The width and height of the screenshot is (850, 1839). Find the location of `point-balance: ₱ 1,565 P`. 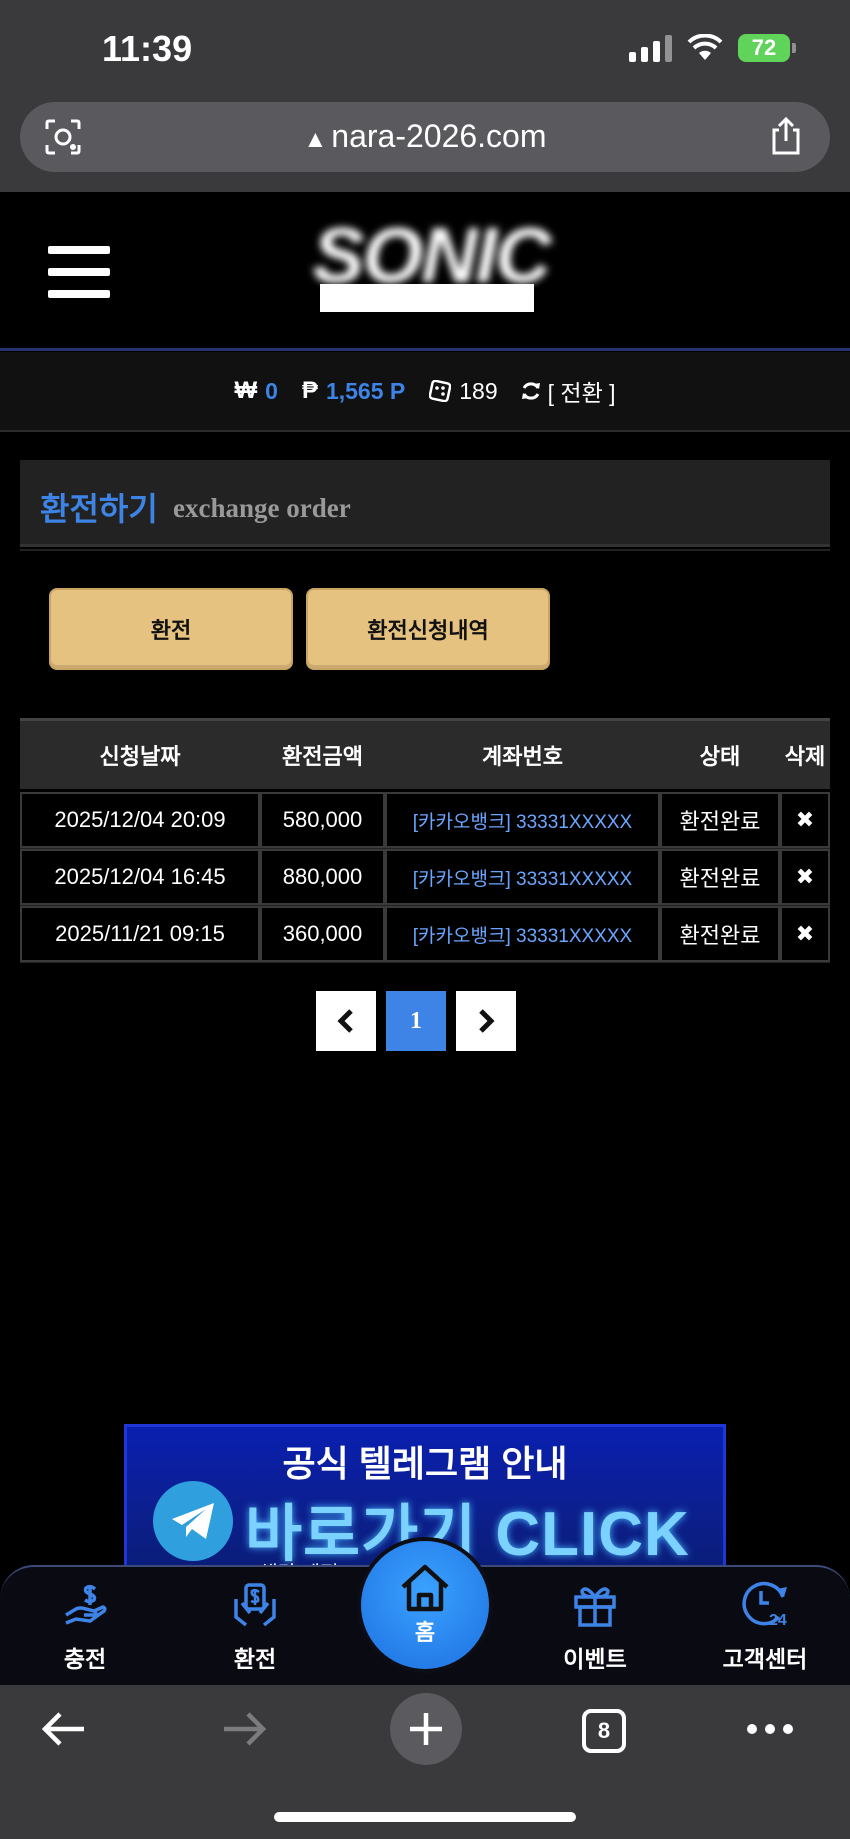

point-balance: ₱ 1,565 P is located at coordinates (353, 391).